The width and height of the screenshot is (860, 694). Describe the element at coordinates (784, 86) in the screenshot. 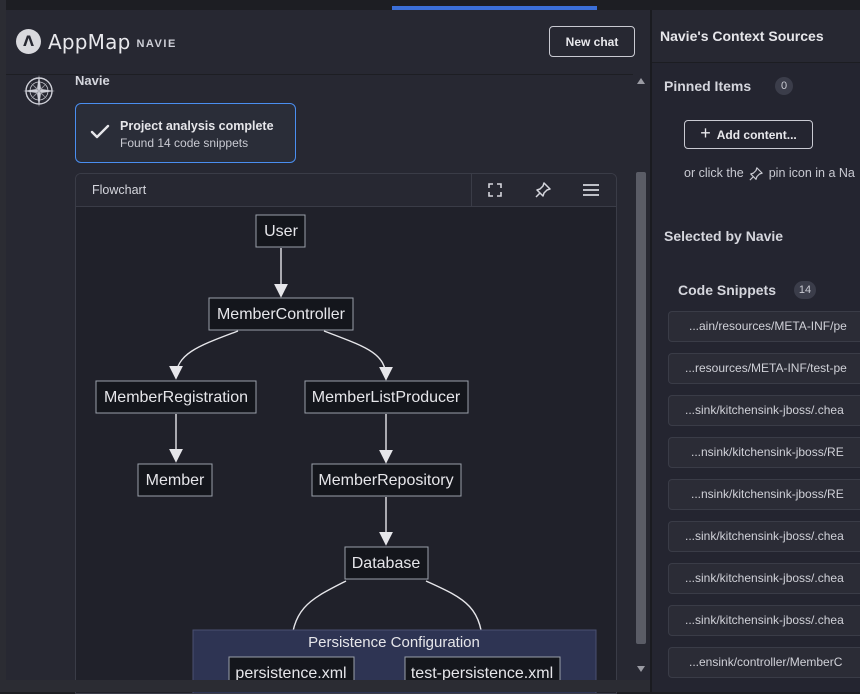

I see `pinned-items-count: 0` at that location.